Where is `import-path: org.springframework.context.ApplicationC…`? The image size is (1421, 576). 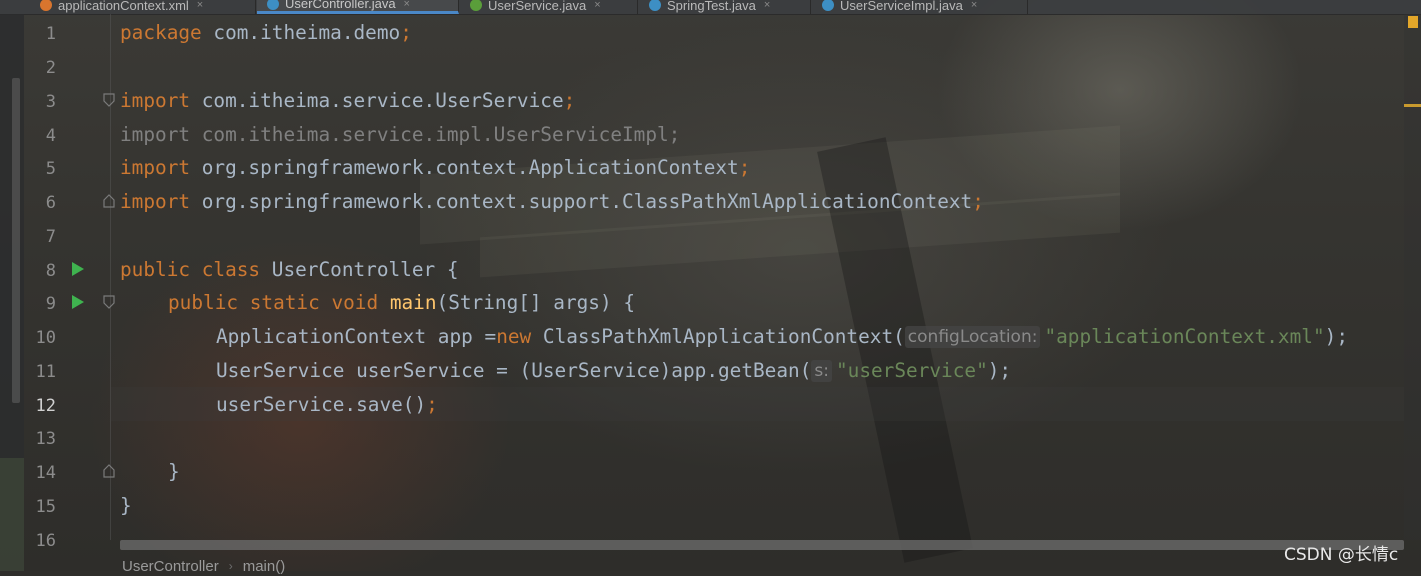
import-path: org.springframework.context.ApplicationC… is located at coordinates (464, 167).